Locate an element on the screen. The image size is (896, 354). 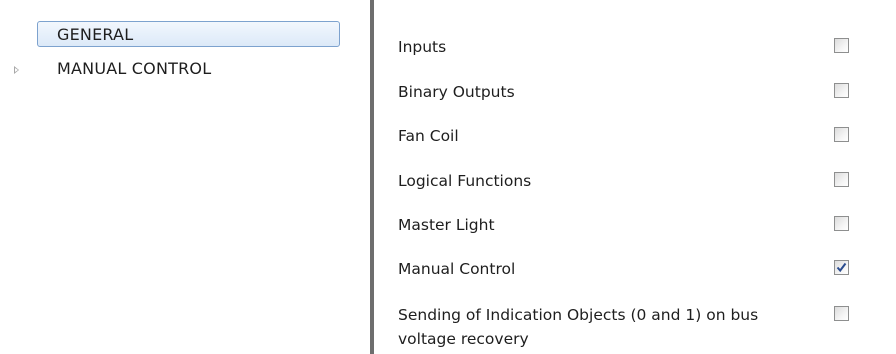
option-row-fan-coil: Fan Coil is located at coordinates (633, 136).